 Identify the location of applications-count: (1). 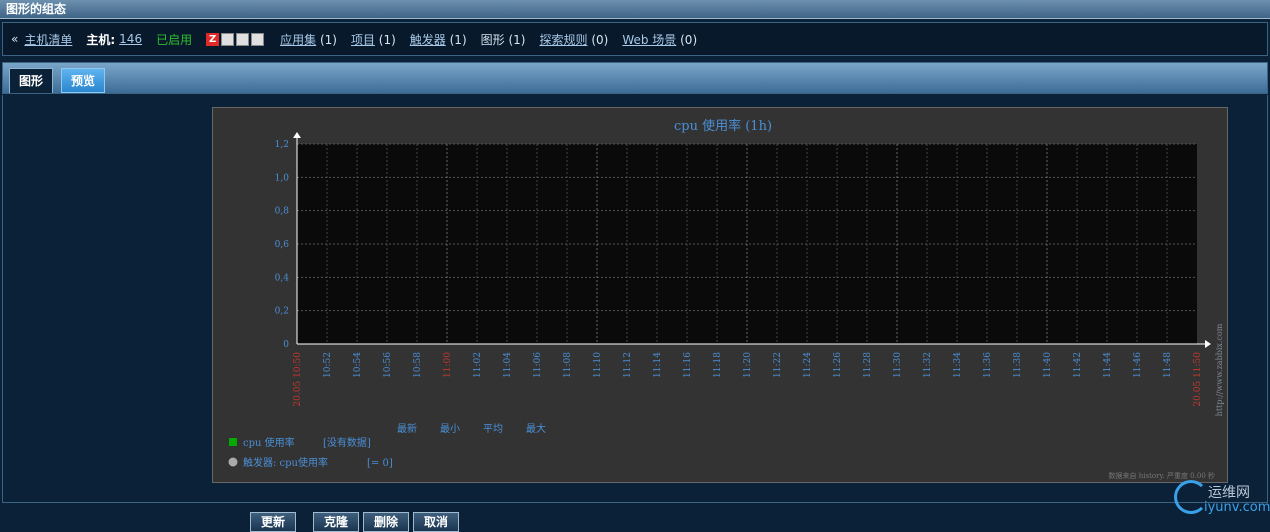
(328, 39).